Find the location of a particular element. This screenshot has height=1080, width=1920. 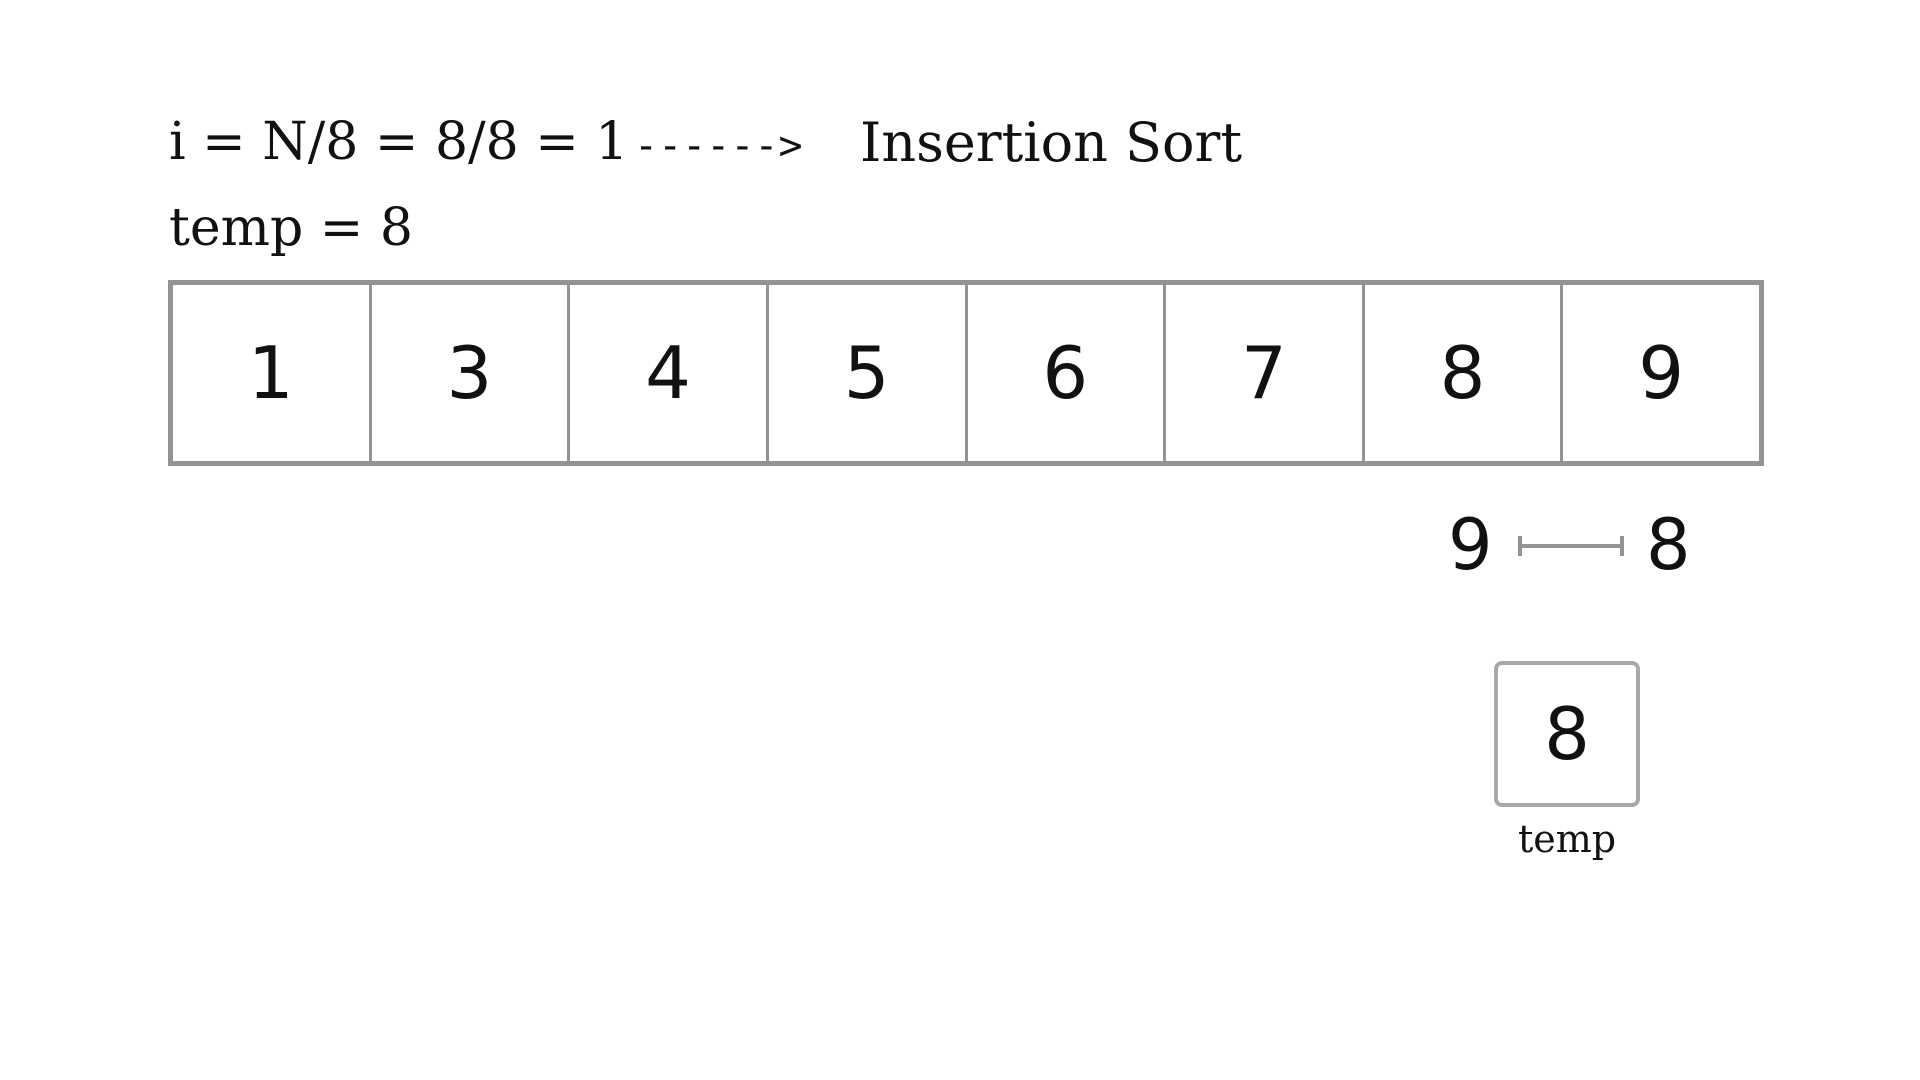

array-cell: 1 is located at coordinates (272, 373).